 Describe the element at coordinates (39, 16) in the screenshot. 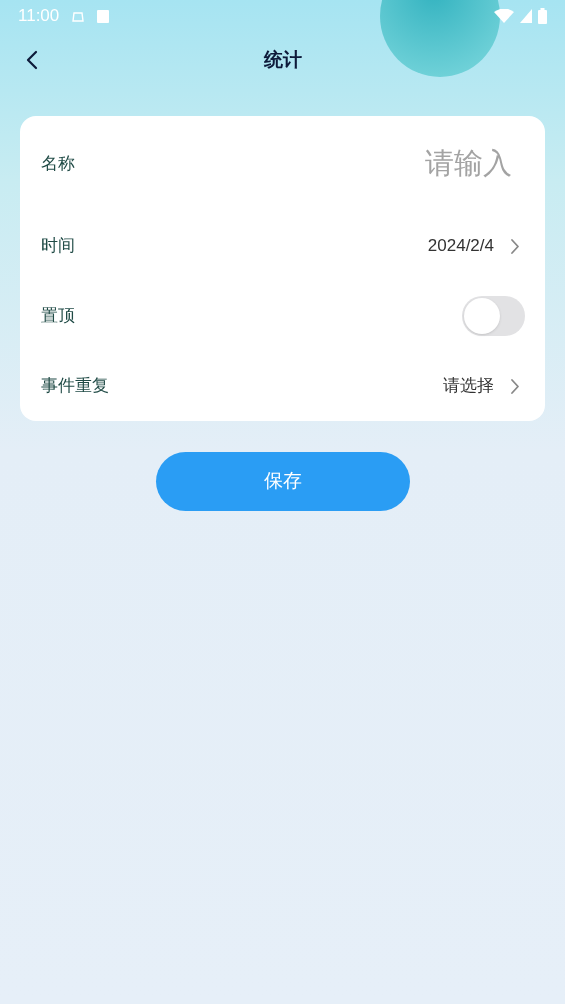

I see `status-time: 11:00` at that location.